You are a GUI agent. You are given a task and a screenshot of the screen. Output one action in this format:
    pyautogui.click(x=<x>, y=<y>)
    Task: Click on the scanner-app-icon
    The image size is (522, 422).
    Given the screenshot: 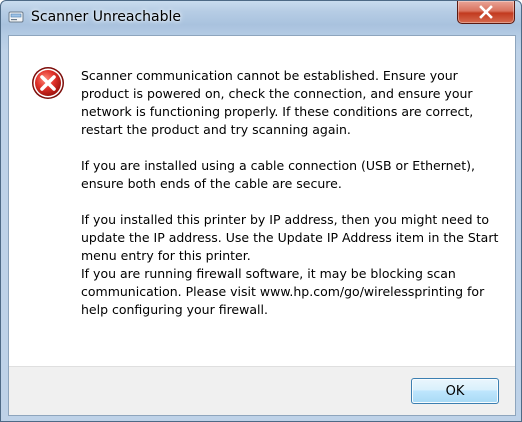 What is the action you would take?
    pyautogui.click(x=16, y=17)
    